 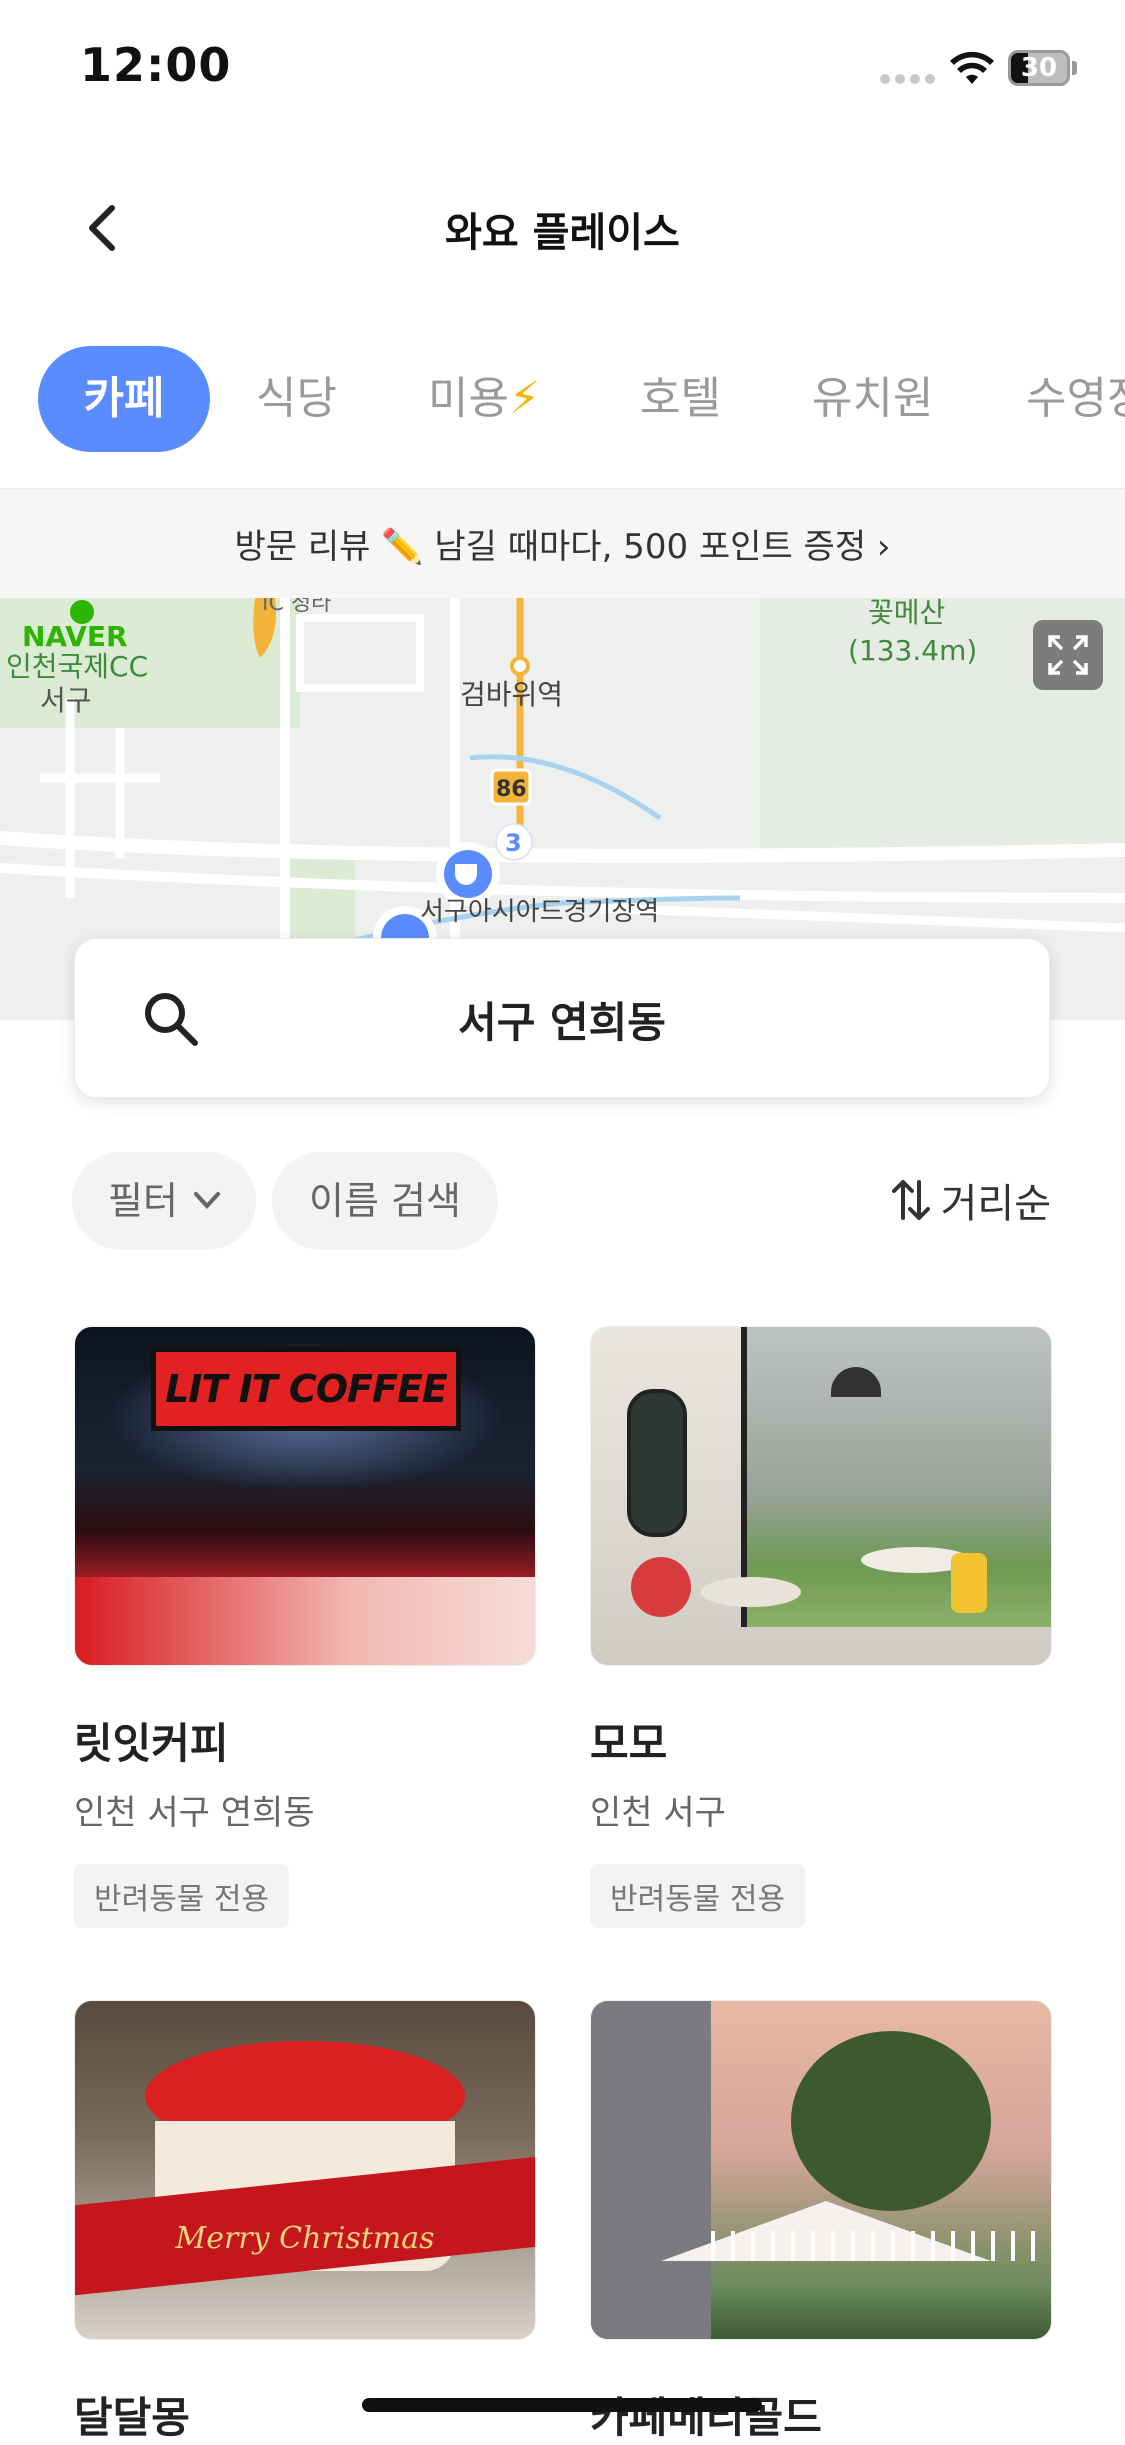 I want to click on place-card: Merry Christmas 달달몽, so click(x=305, y=2222).